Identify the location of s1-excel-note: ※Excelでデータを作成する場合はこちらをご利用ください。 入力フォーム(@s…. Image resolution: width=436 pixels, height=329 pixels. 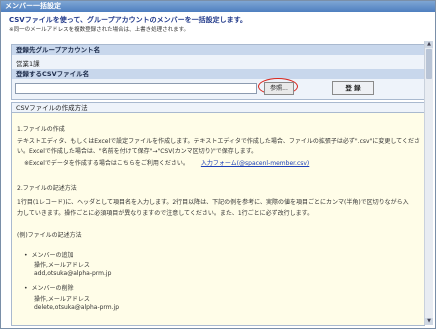
(166, 162).